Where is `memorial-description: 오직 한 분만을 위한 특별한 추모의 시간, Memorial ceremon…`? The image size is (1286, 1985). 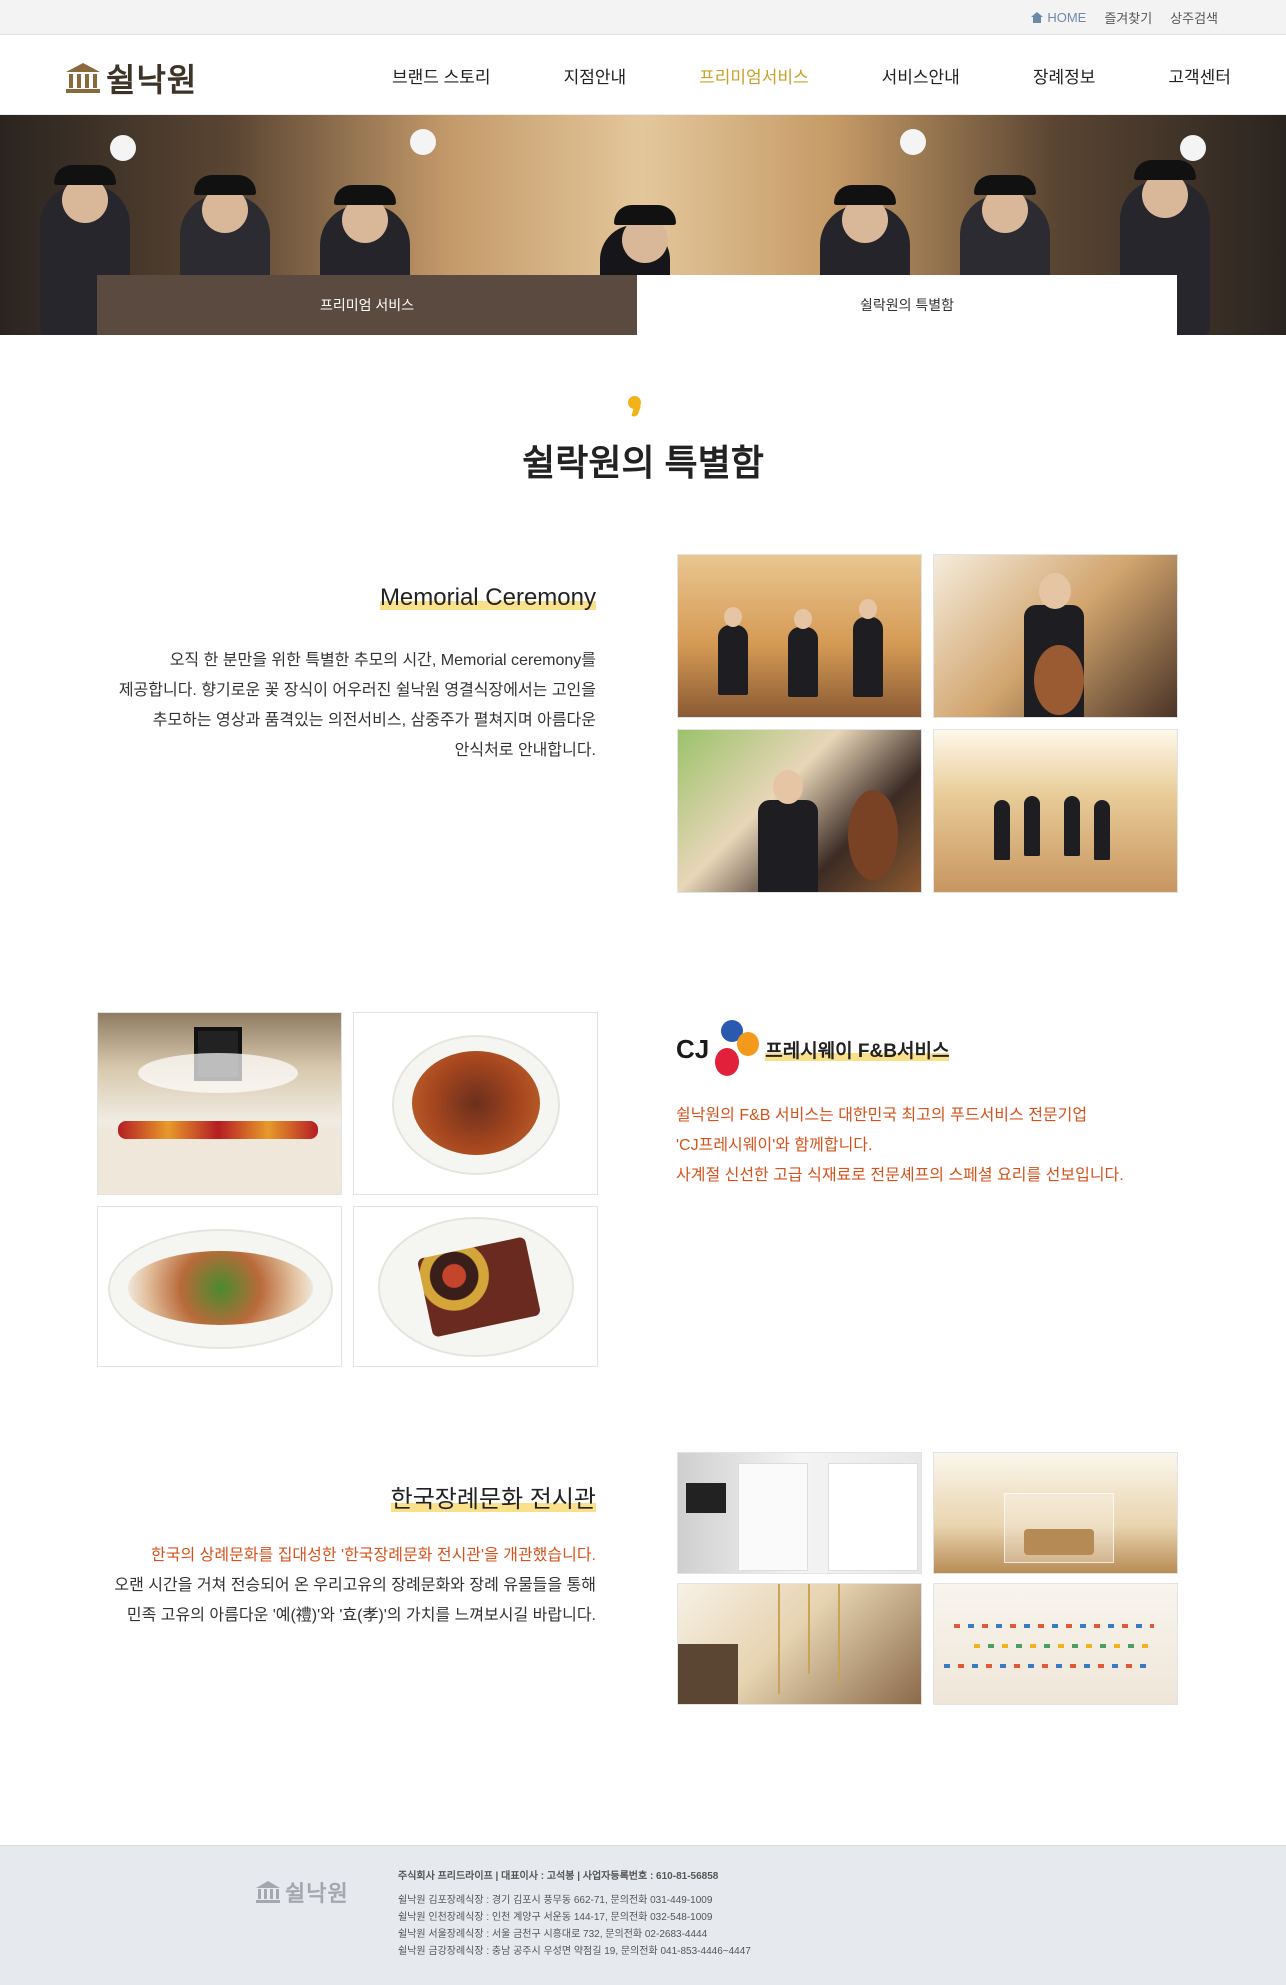
memorial-description: 오직 한 분만을 위한 특별한 추모의 시간, Memorial ceremon… is located at coordinates (357, 706).